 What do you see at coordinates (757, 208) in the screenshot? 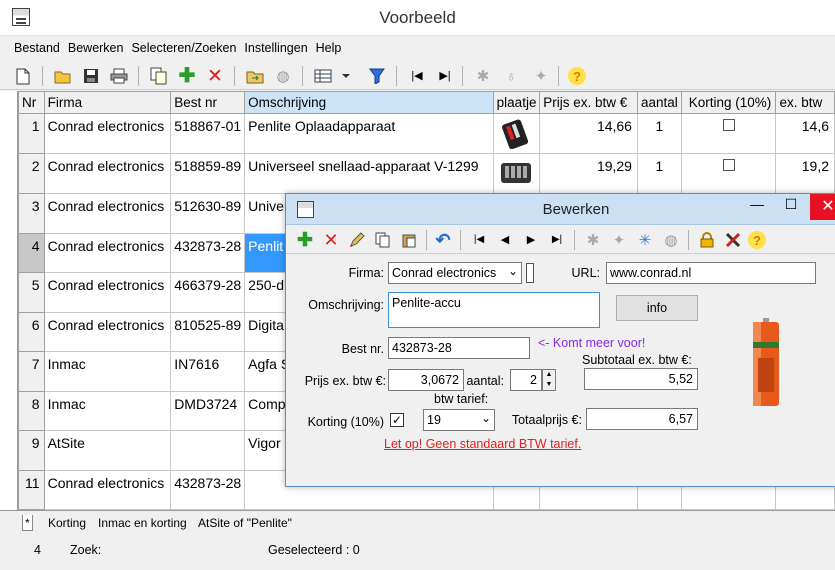
I see `minimize-icon: —` at bounding box center [757, 208].